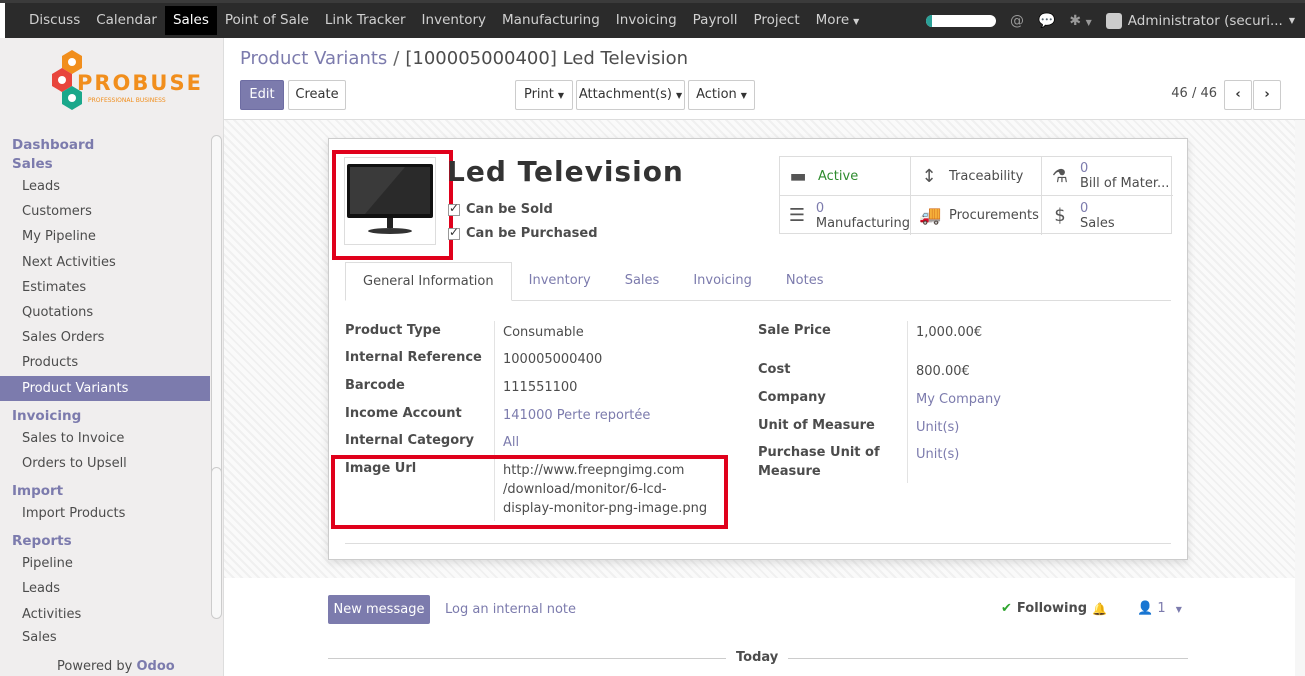 This screenshot has height=676, width=1305. I want to click on print-dropdown: Print ▼, so click(544, 95).